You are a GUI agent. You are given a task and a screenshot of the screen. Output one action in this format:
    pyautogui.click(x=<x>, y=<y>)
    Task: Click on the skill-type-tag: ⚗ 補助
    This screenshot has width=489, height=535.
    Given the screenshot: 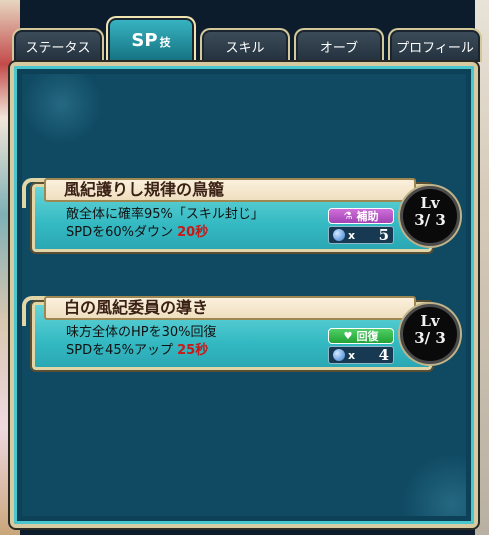 What is the action you would take?
    pyautogui.click(x=361, y=216)
    